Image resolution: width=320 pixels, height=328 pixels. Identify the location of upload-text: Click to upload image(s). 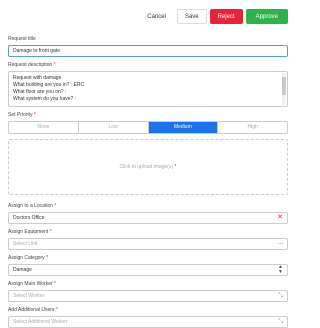
(146, 167).